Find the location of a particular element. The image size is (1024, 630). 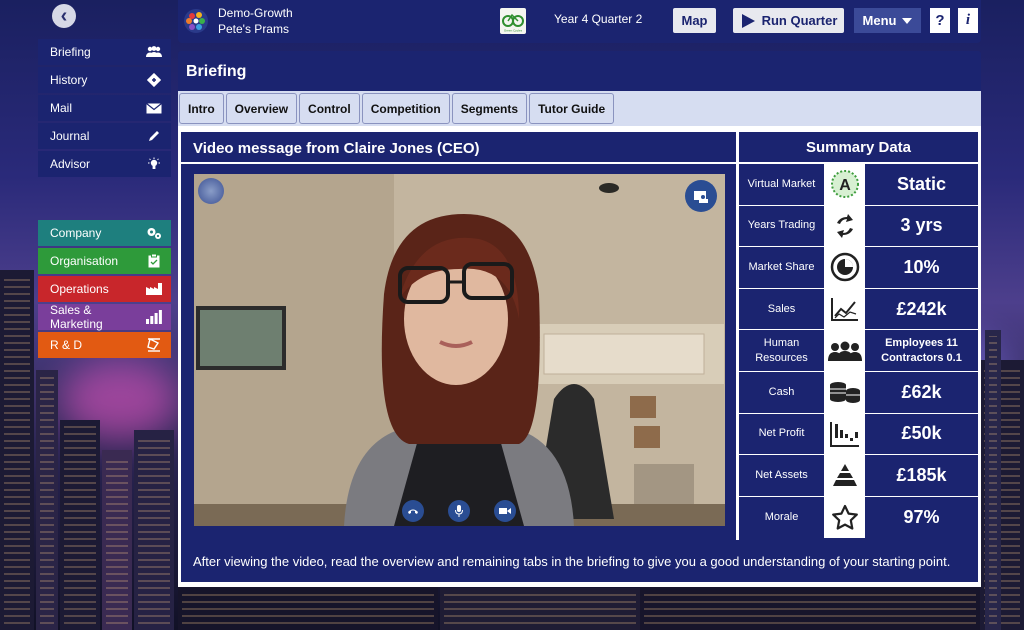

cycle-arrows-icon is located at coordinates (845, 226).